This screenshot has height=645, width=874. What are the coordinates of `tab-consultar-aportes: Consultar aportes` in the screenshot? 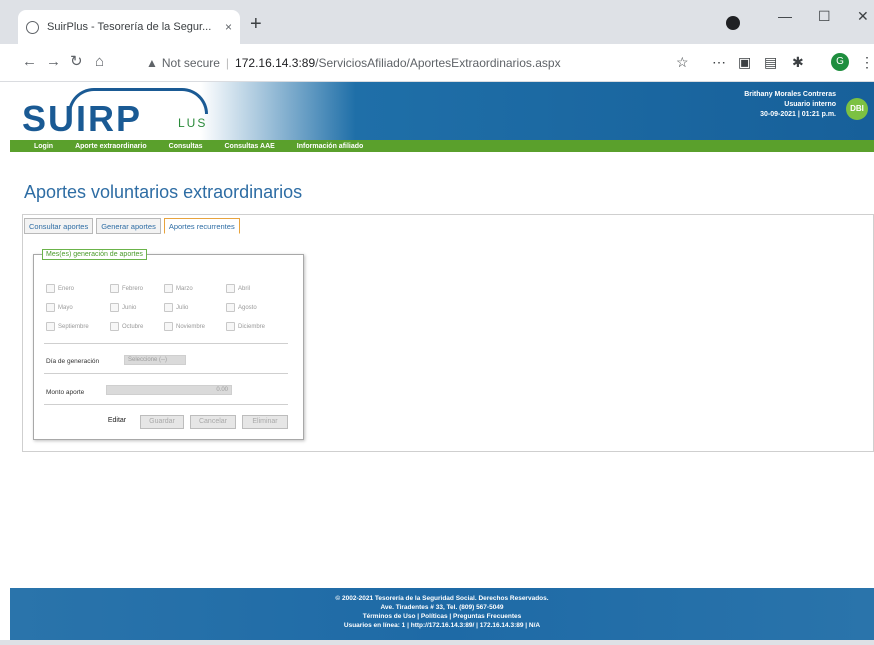 It's located at (59, 226).